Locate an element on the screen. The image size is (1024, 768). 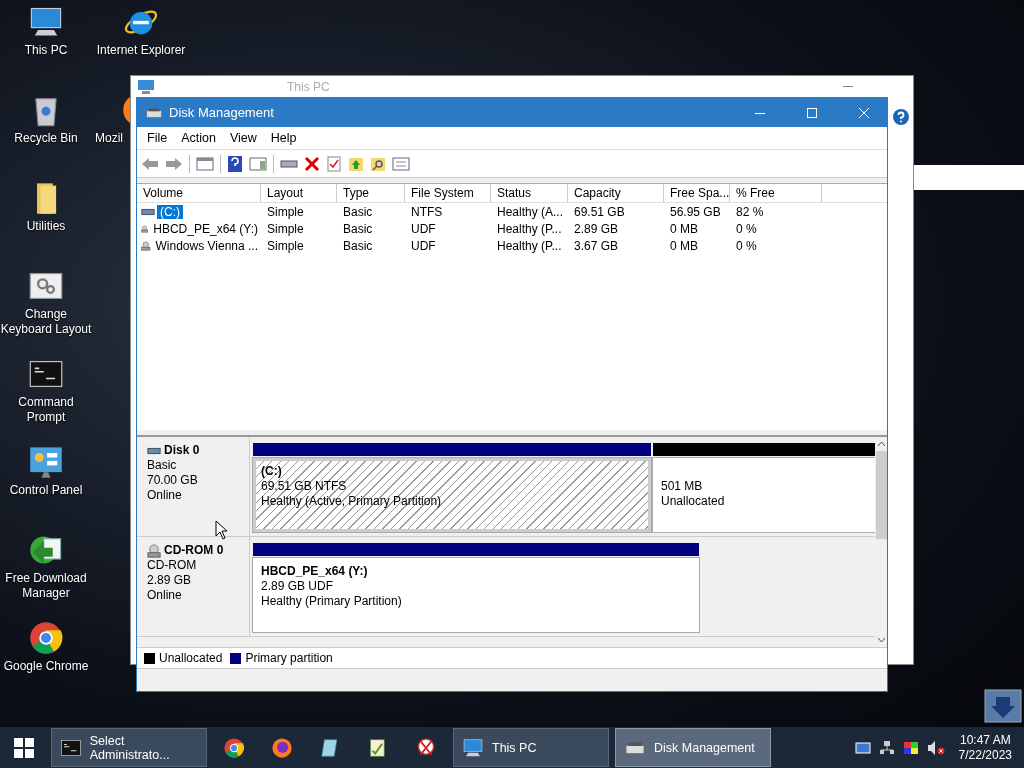
clock-time: 10:47 AM is located at coordinates (985, 740).